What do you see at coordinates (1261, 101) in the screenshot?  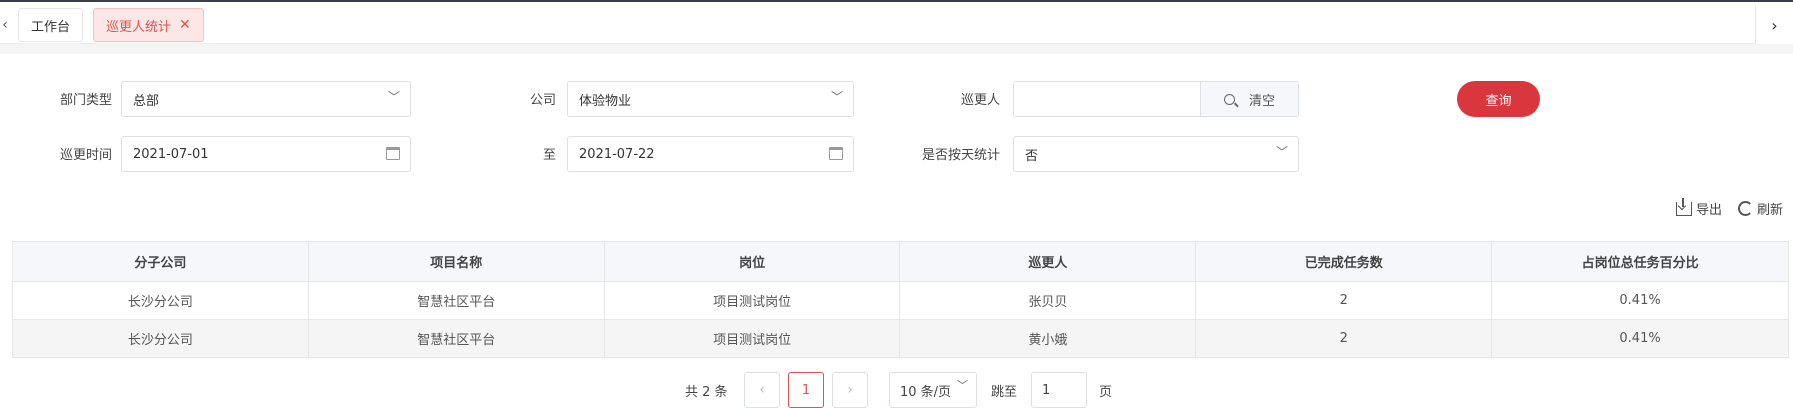 I see `clear-label: 清空` at bounding box center [1261, 101].